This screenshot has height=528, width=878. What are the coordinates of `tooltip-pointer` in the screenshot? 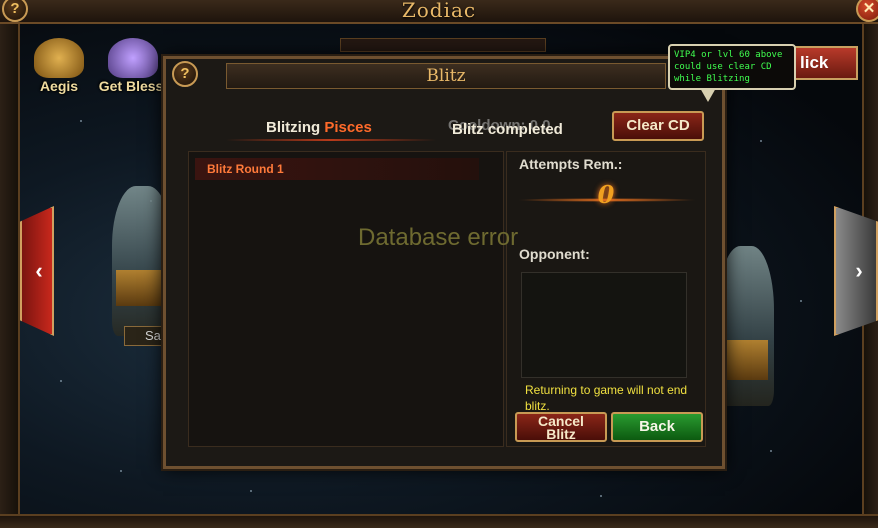 It's located at (708, 95).